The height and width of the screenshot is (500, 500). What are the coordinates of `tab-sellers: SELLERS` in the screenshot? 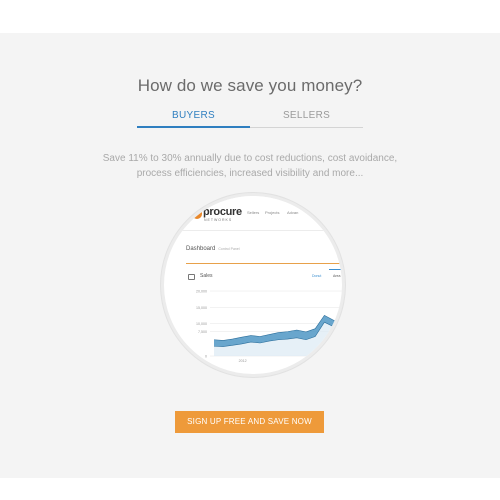 It's located at (306, 117).